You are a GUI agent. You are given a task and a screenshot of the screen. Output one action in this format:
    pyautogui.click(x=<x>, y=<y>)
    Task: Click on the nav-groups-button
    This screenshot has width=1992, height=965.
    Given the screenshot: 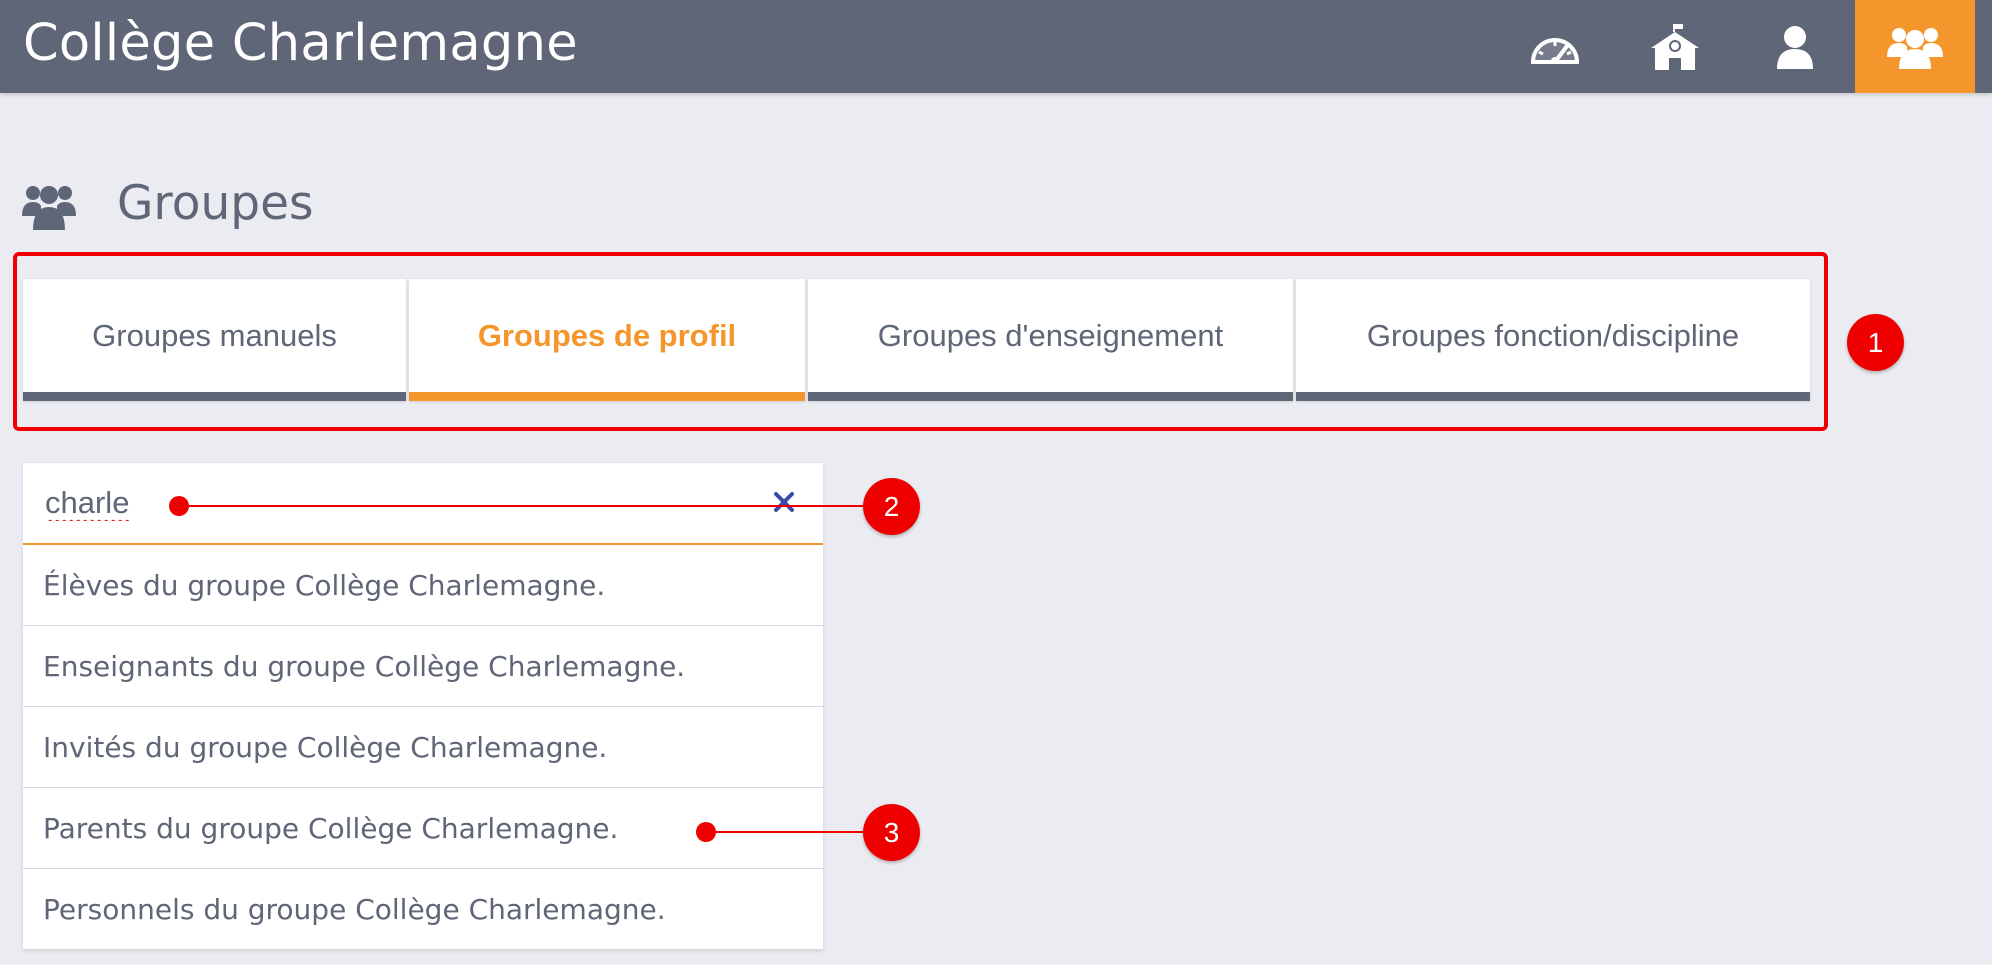 What is the action you would take?
    pyautogui.click(x=1915, y=46)
    